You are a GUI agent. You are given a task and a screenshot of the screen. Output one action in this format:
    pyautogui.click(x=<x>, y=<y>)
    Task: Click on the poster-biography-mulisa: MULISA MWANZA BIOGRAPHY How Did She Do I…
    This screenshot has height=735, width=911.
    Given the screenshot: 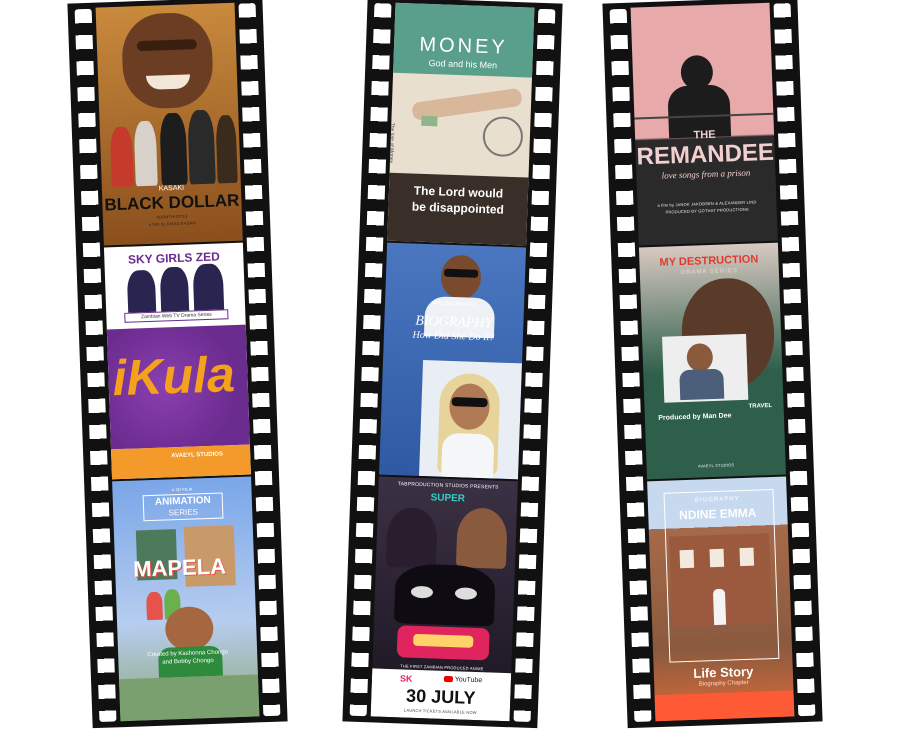 What is the action you would take?
    pyautogui.click(x=453, y=361)
    